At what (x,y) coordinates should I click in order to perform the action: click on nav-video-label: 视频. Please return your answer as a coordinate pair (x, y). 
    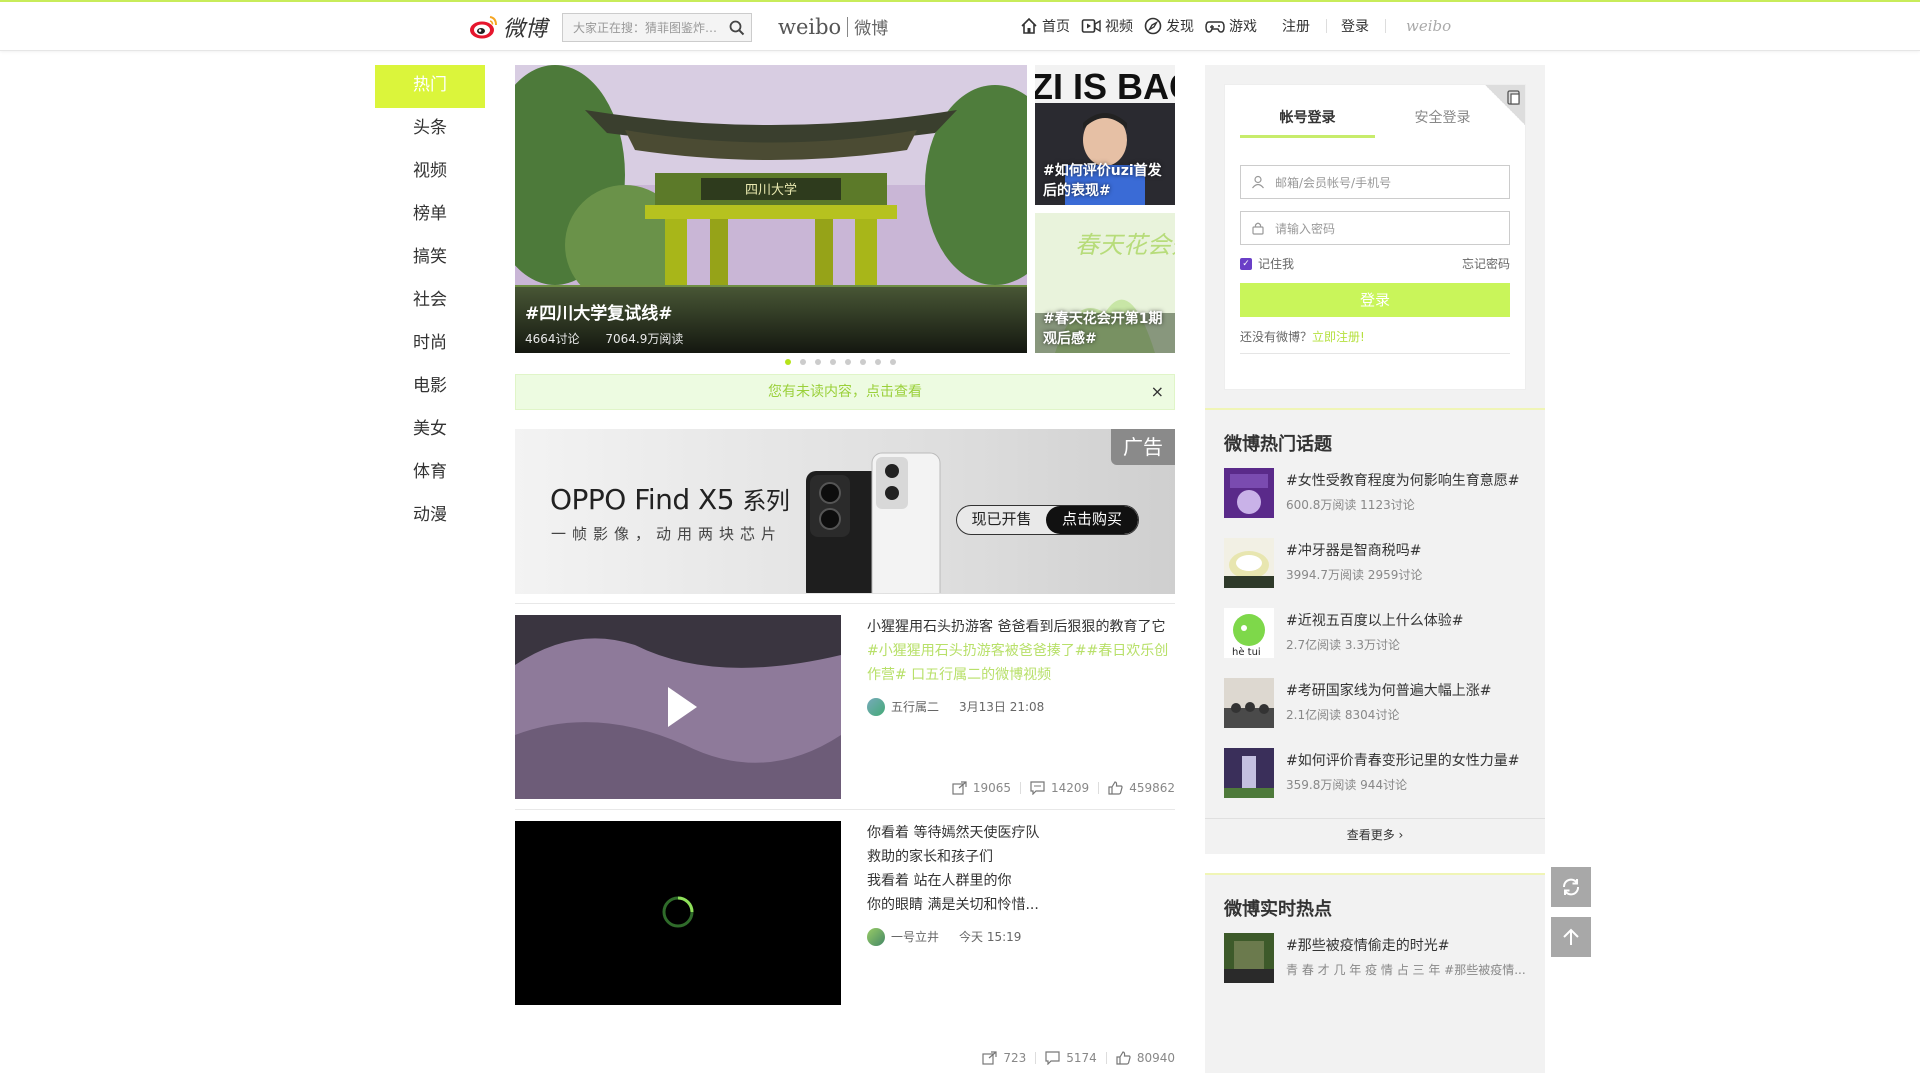
    Looking at the image, I should click on (1119, 27).